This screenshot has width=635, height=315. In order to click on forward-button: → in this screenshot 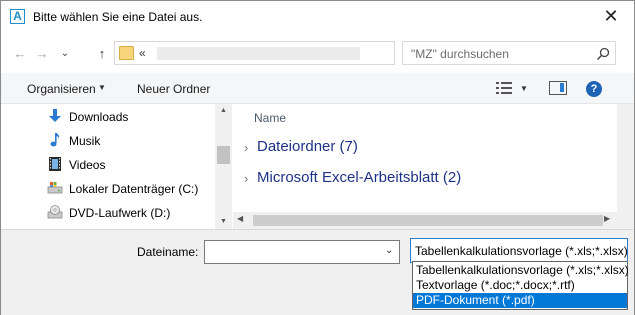, I will do `click(42, 54)`.